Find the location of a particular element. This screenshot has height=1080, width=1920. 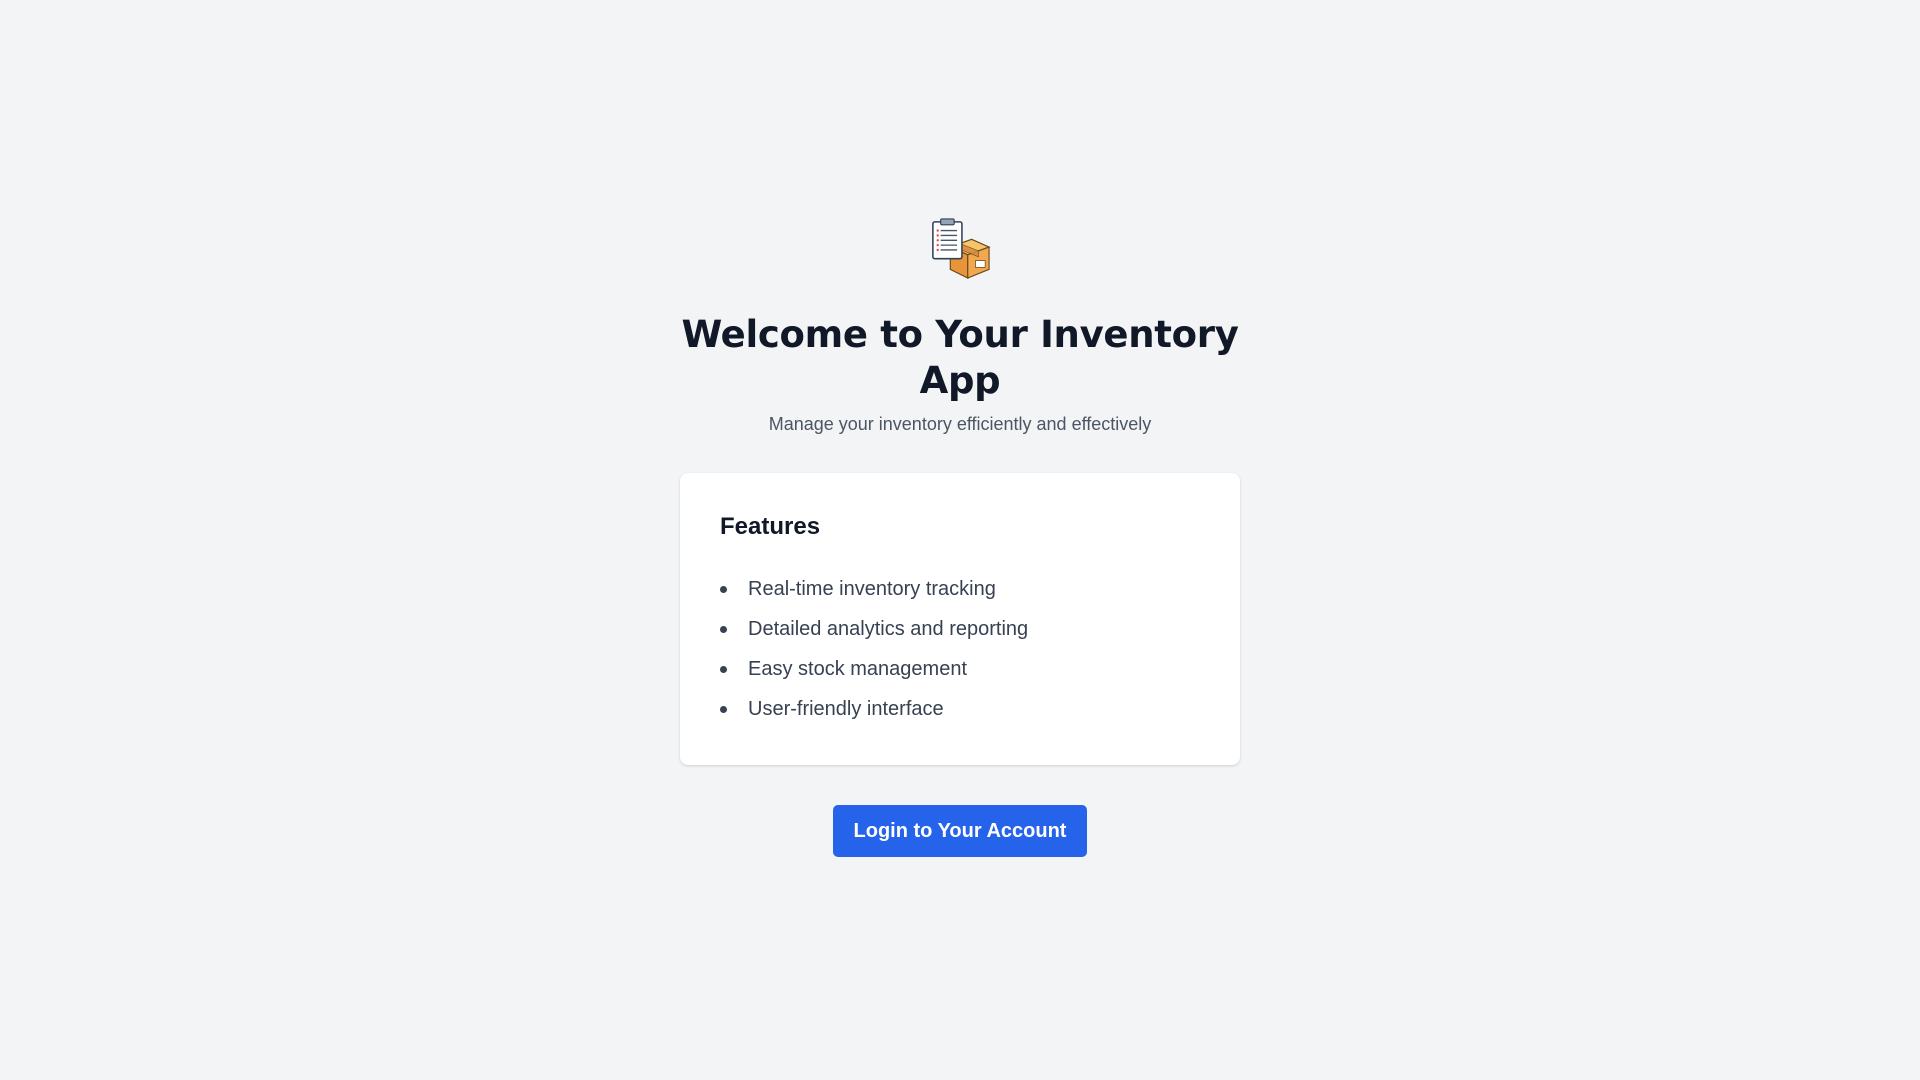

page-title: Welcome to Your Inventory App is located at coordinates (960, 357).